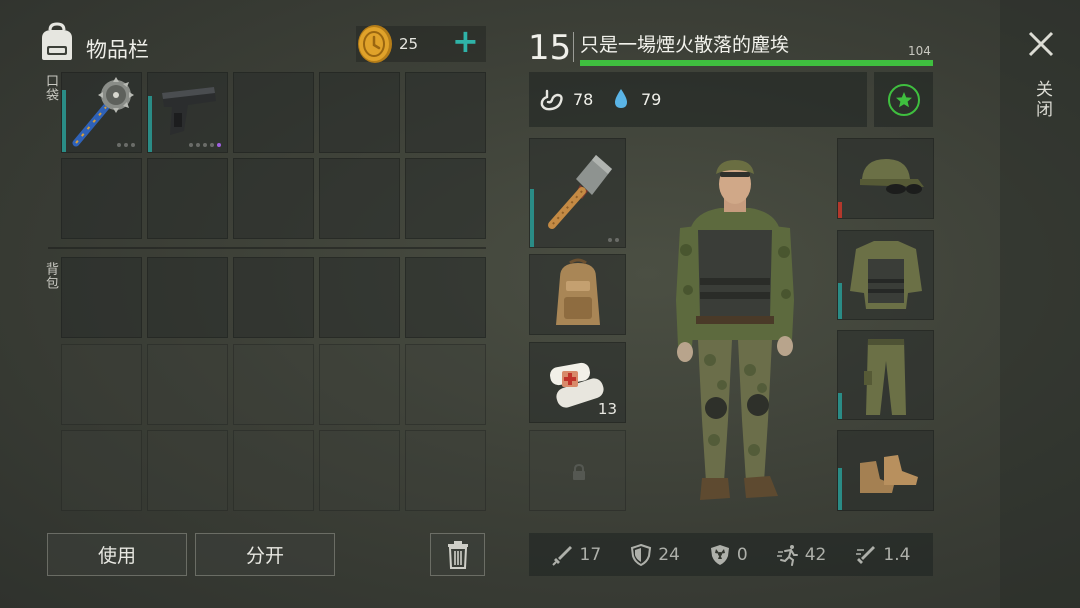  Describe the element at coordinates (621, 98) in the screenshot. I see `water-drop-icon` at that location.